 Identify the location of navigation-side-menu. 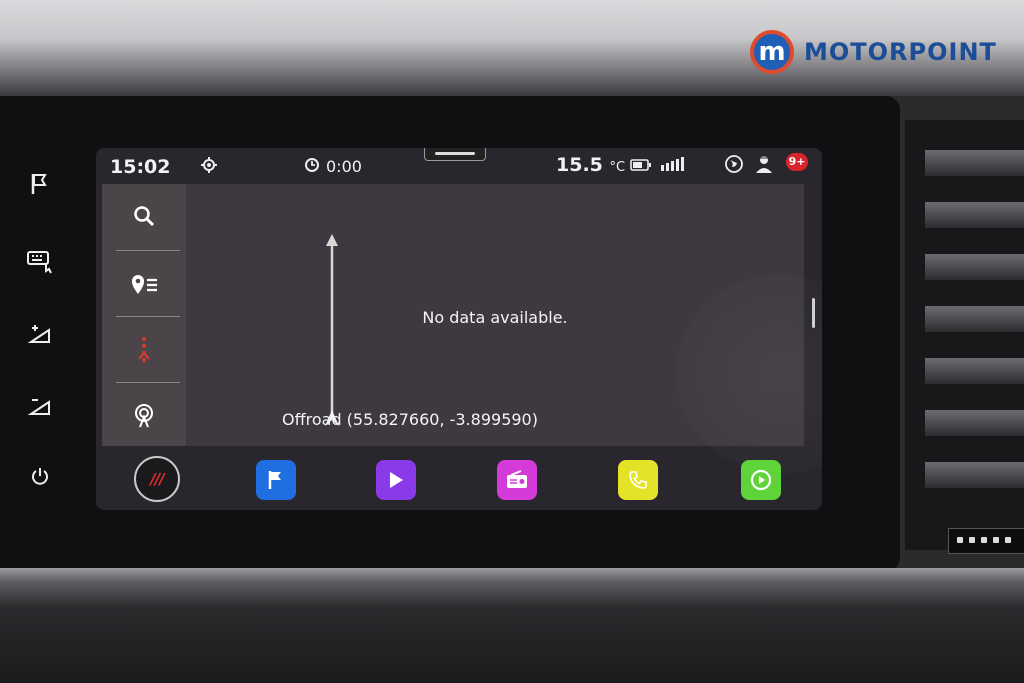
(144, 315).